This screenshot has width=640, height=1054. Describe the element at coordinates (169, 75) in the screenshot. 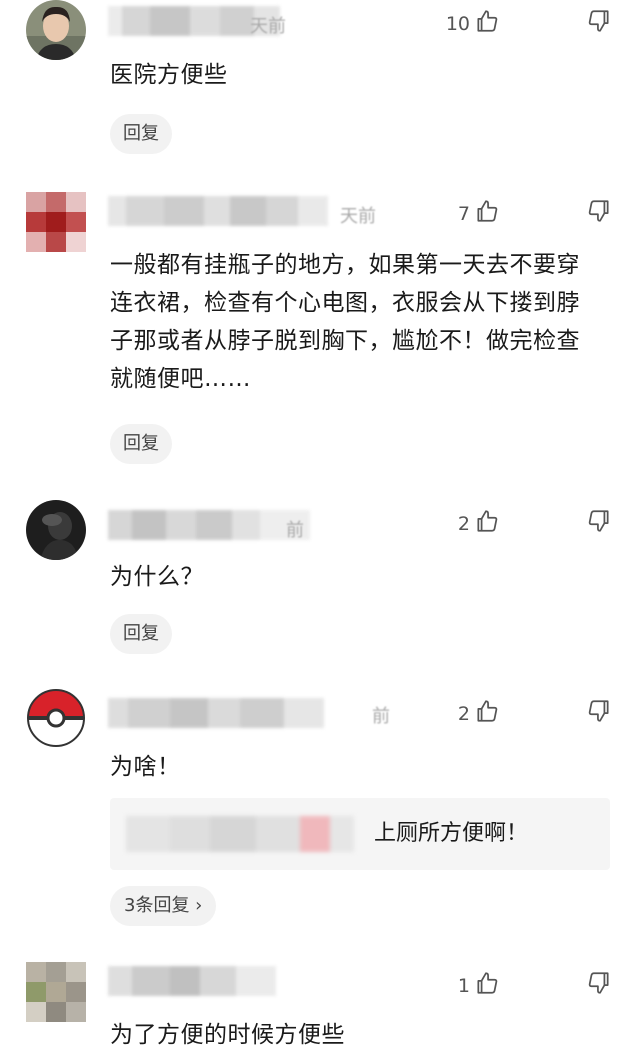

I see `comment-text: 医院方便些` at that location.